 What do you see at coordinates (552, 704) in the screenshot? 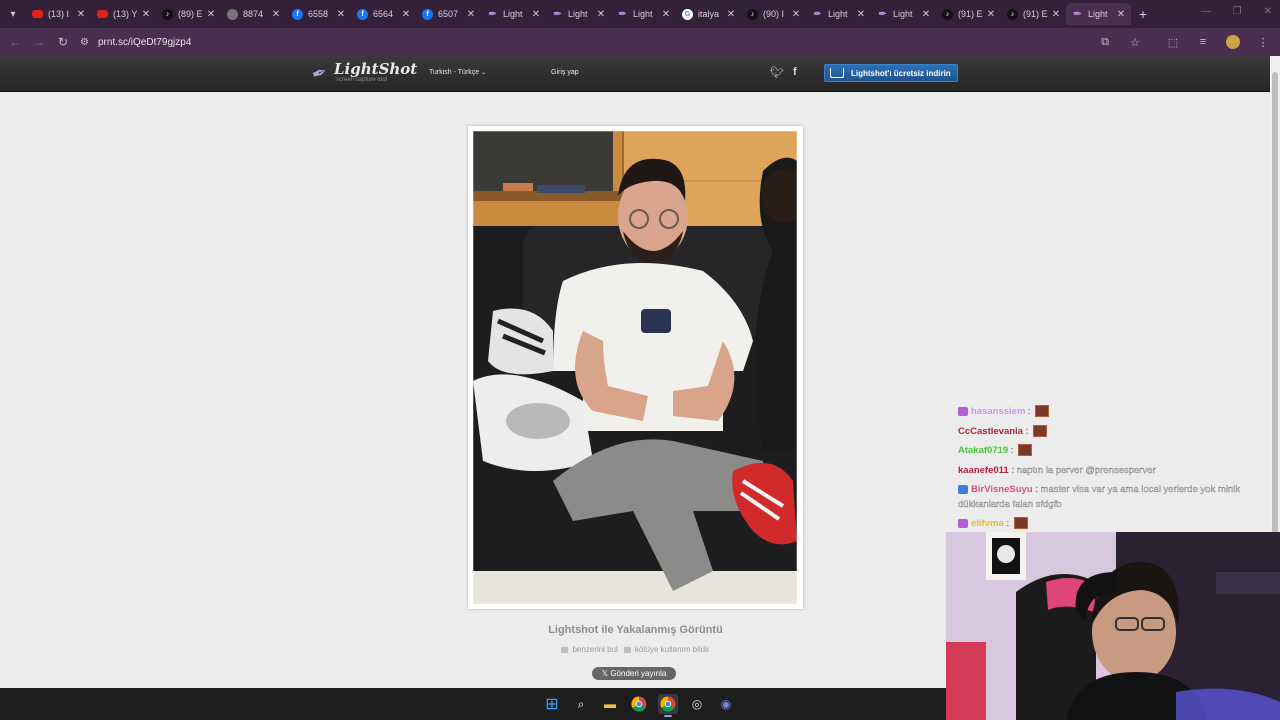
I see `windows-start-icon: ⊞` at bounding box center [552, 704].